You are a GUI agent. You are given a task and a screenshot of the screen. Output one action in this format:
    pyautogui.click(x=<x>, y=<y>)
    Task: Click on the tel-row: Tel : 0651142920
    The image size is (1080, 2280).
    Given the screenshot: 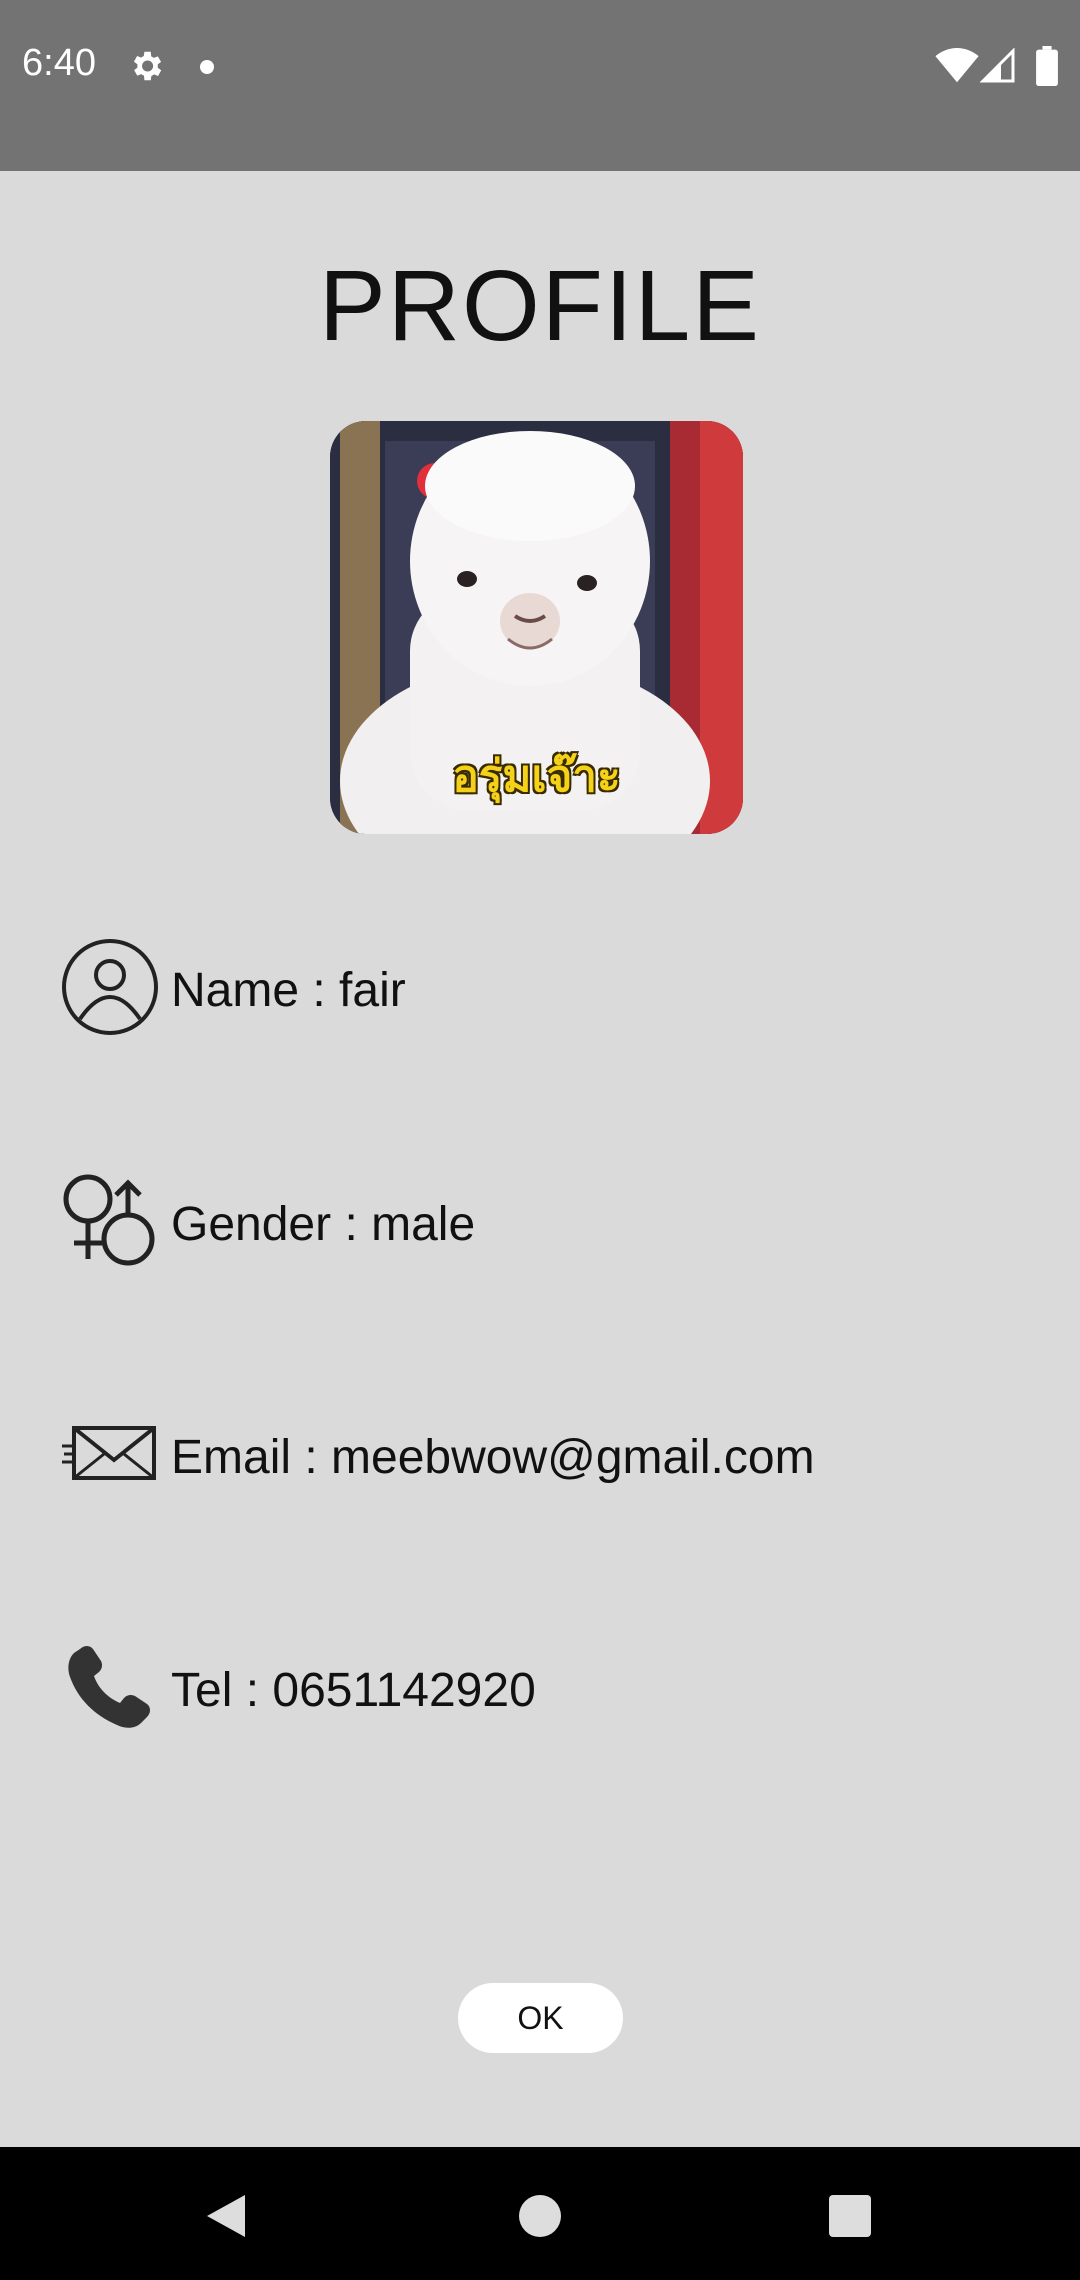 What is the action you would take?
    pyautogui.click(x=540, y=1692)
    